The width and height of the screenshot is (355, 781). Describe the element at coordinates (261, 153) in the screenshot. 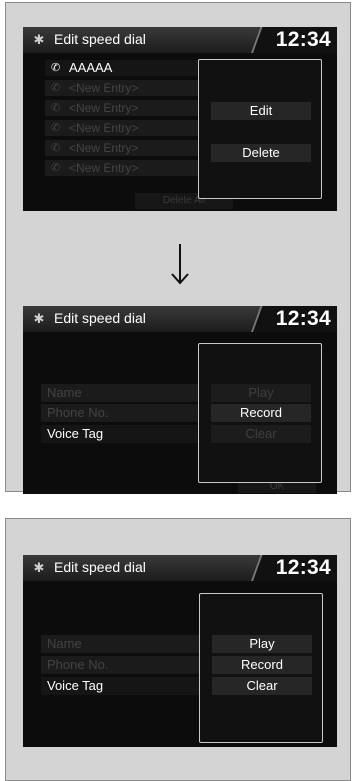

I see `delete-button: Delete` at that location.